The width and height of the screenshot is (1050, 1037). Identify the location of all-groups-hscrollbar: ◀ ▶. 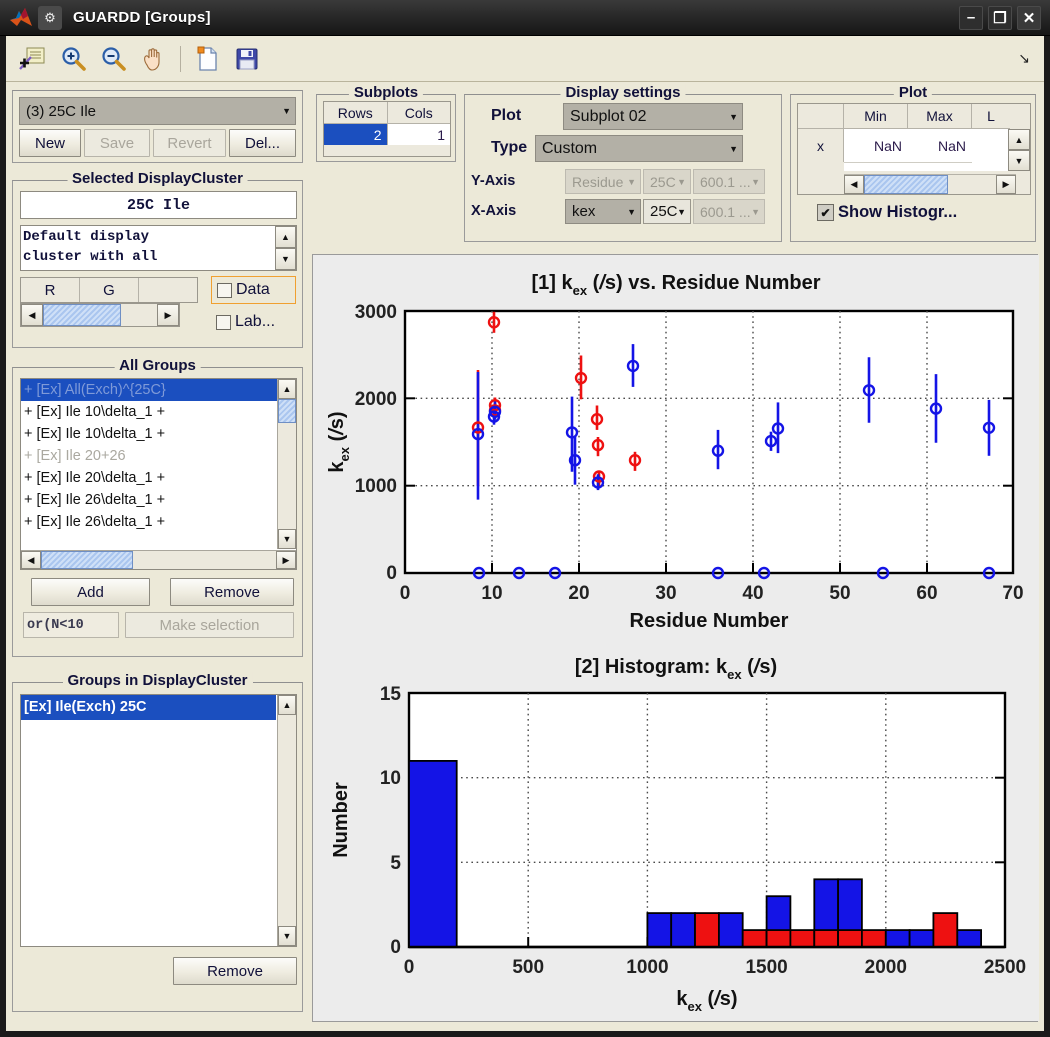
(158, 559).